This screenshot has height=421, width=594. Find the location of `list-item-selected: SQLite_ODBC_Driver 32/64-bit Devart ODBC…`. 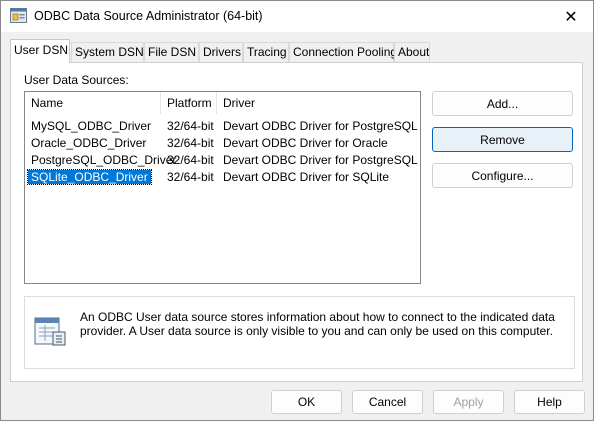

list-item-selected: SQLite_ODBC_Driver 32/64-bit Devart ODBC… is located at coordinates (222, 177).